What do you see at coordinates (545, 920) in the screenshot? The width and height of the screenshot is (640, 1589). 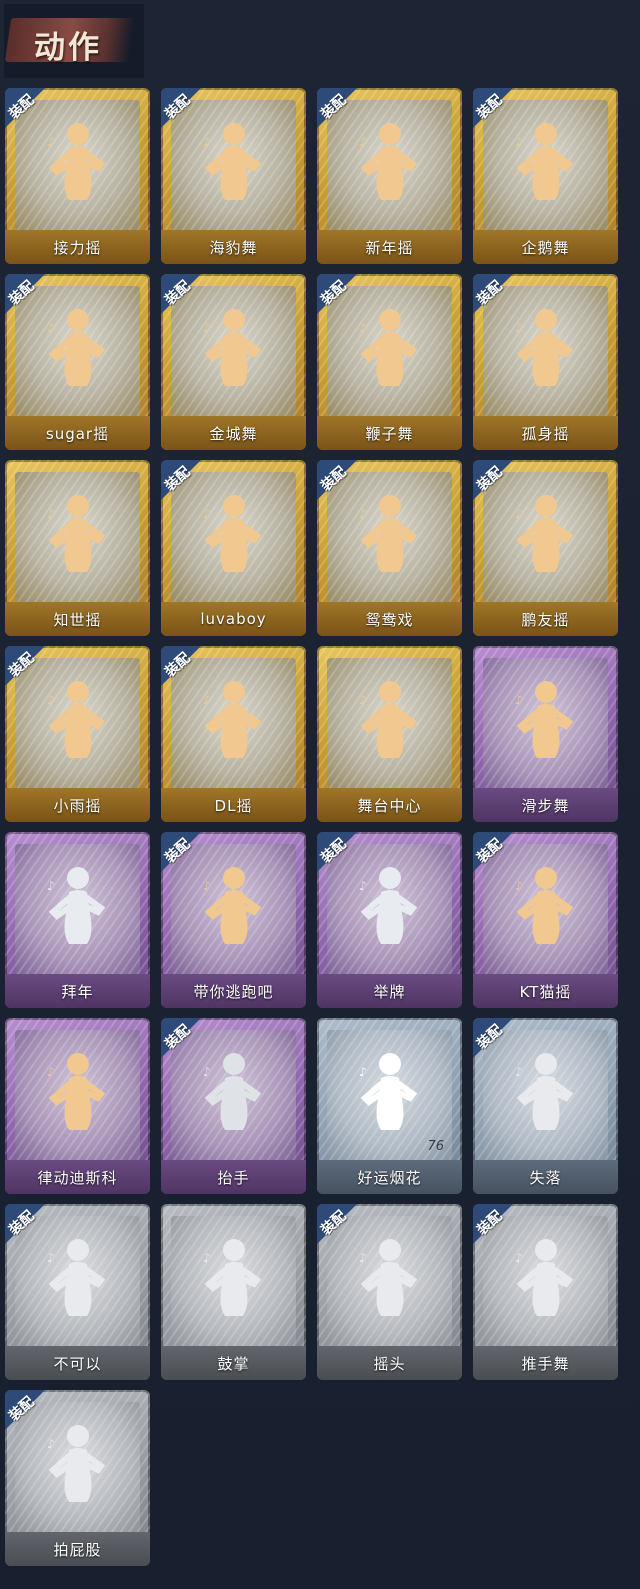 I see `emote-card: ♪ 装配 KT猫摇` at bounding box center [545, 920].